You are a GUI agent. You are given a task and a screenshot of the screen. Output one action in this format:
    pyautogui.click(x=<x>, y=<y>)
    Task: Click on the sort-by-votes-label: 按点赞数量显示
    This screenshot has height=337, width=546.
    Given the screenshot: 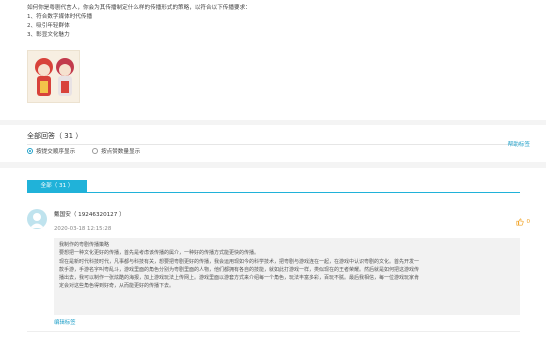 What is the action you would take?
    pyautogui.click(x=121, y=152)
    